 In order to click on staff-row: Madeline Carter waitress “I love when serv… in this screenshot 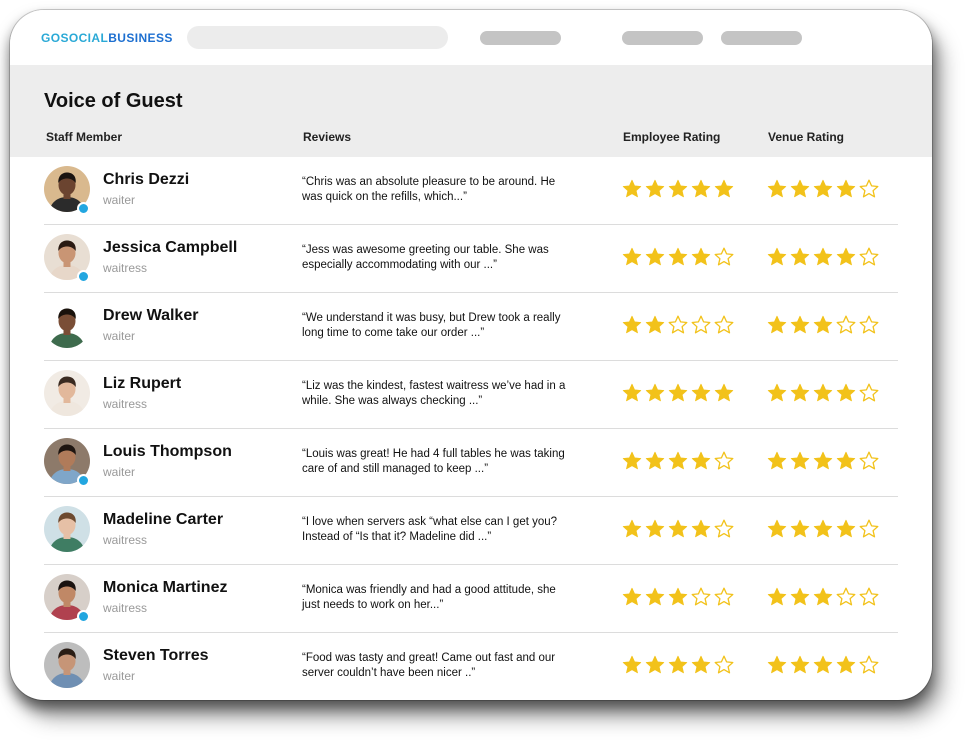, I will do `click(471, 531)`.